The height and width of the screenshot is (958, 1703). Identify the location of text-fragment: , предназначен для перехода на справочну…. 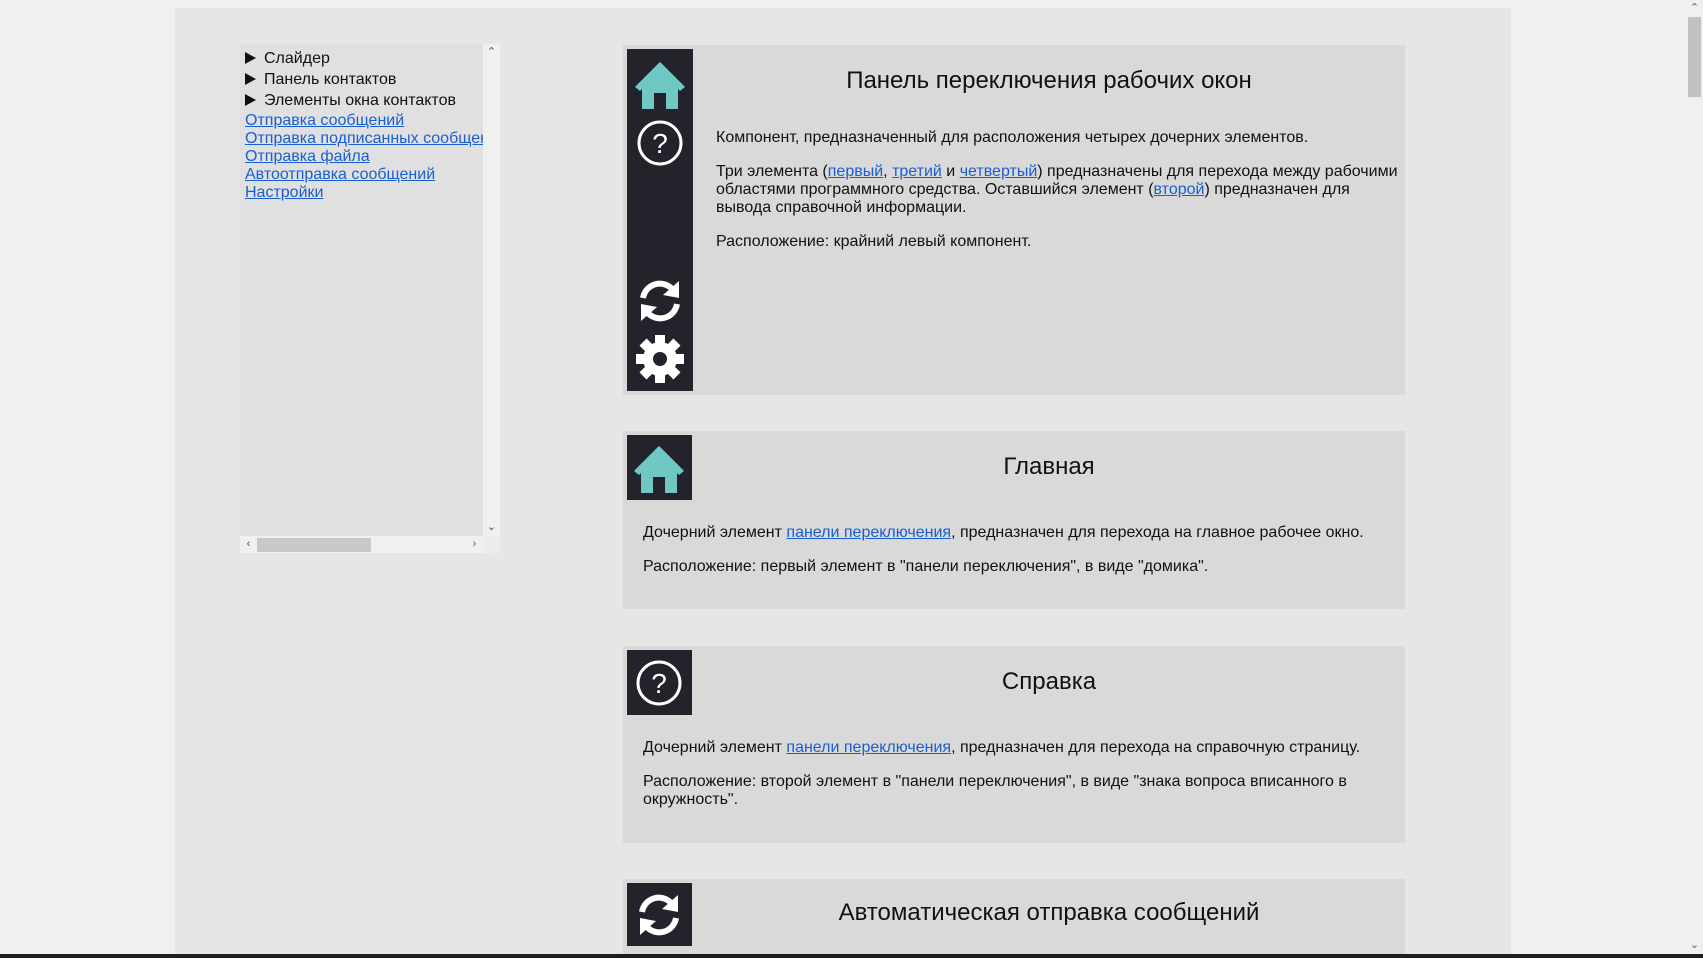
(1156, 747).